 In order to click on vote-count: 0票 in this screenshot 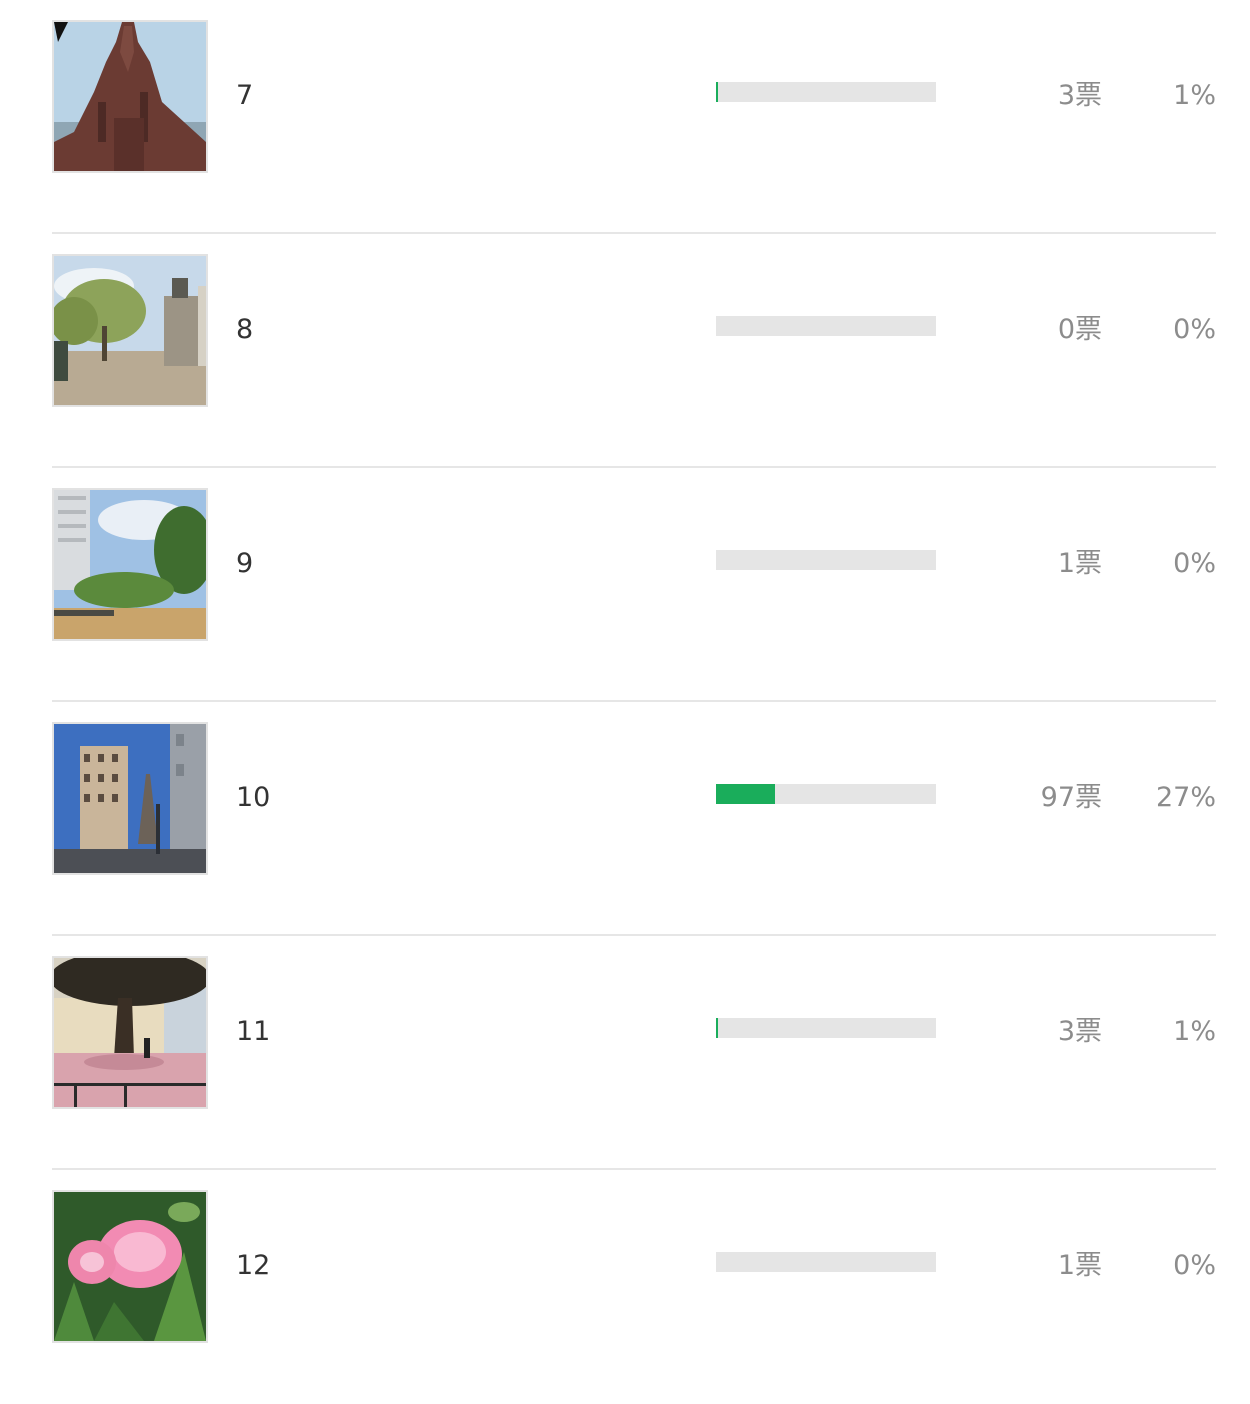, I will do `click(1079, 329)`.